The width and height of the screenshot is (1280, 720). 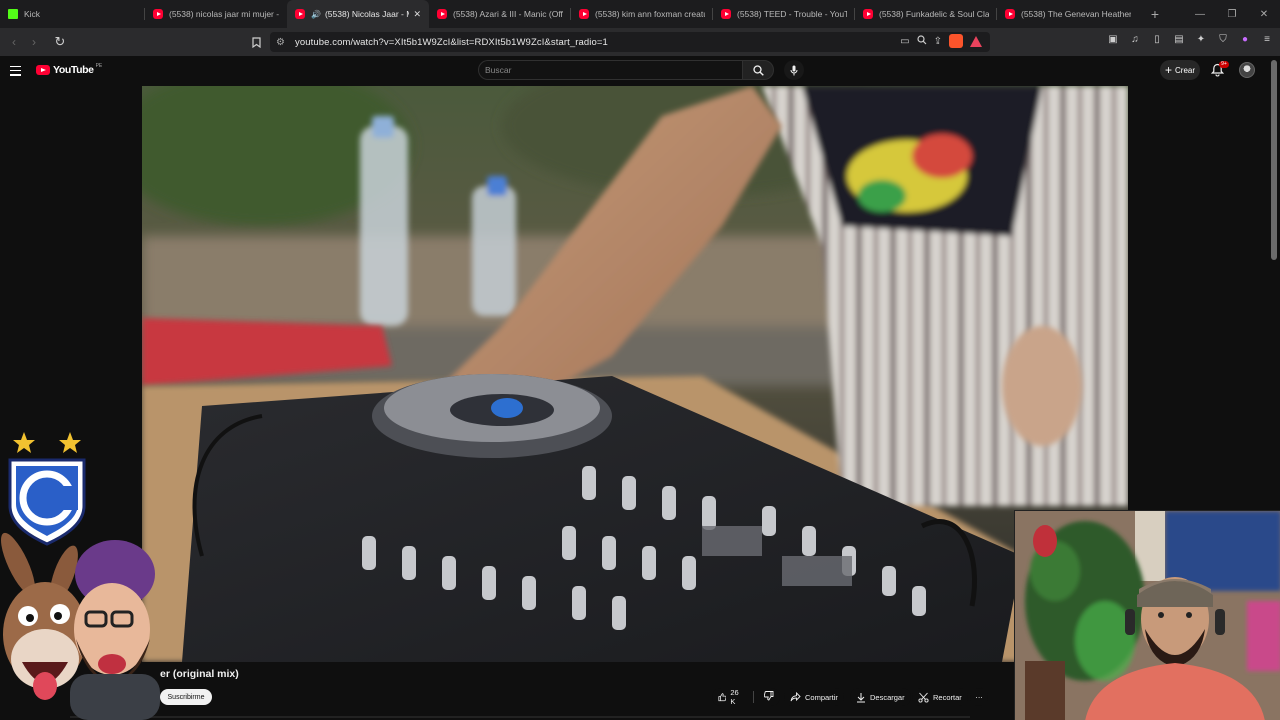 I want to click on like-count: 26 K, so click(x=734, y=697).